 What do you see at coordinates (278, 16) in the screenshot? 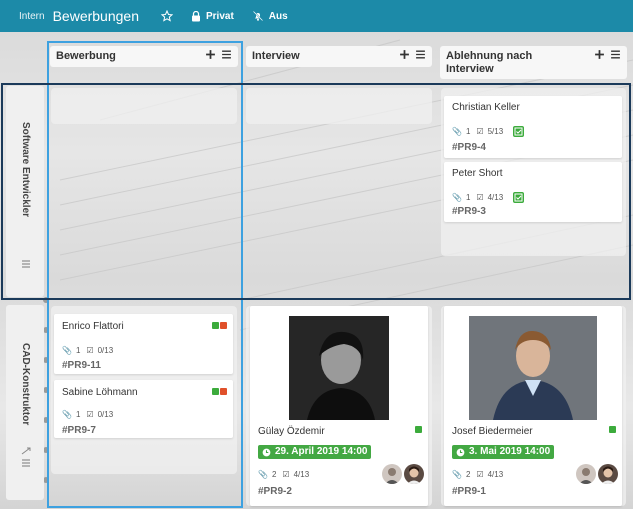
I see `notifications-label: Aus` at bounding box center [278, 16].